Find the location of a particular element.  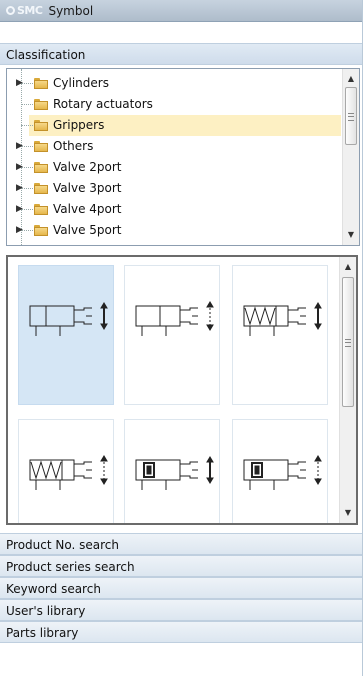

tree-scroll-thumb is located at coordinates (351, 116).